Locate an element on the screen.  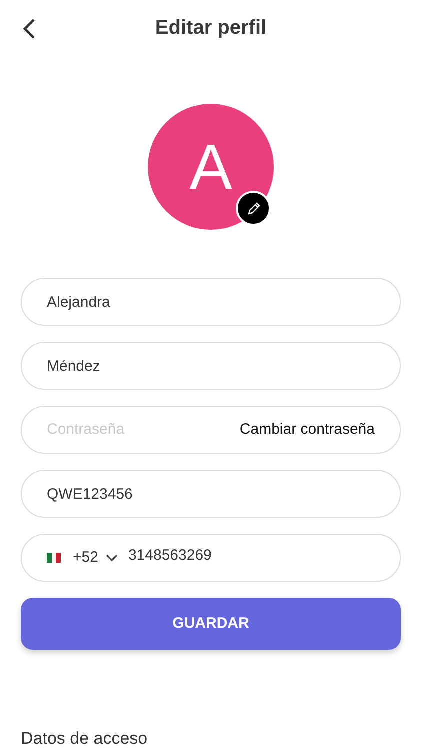
chevron-down-icon is located at coordinates (112, 558).